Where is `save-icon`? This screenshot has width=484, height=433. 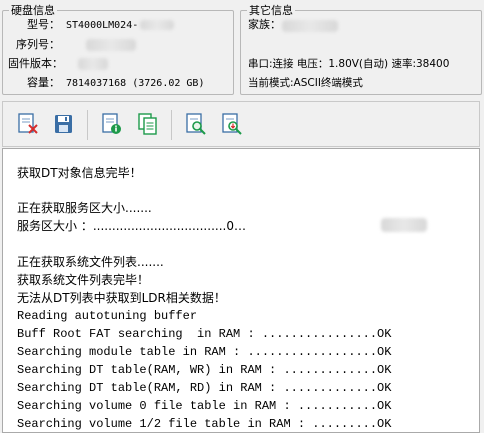 save-icon is located at coordinates (63, 124).